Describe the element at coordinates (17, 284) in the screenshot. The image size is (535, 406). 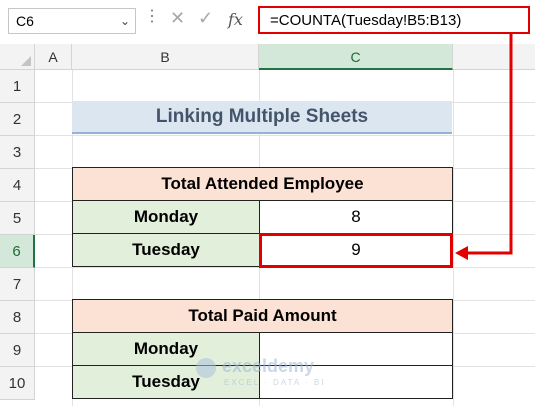
I see `row-header-7: 7` at that location.